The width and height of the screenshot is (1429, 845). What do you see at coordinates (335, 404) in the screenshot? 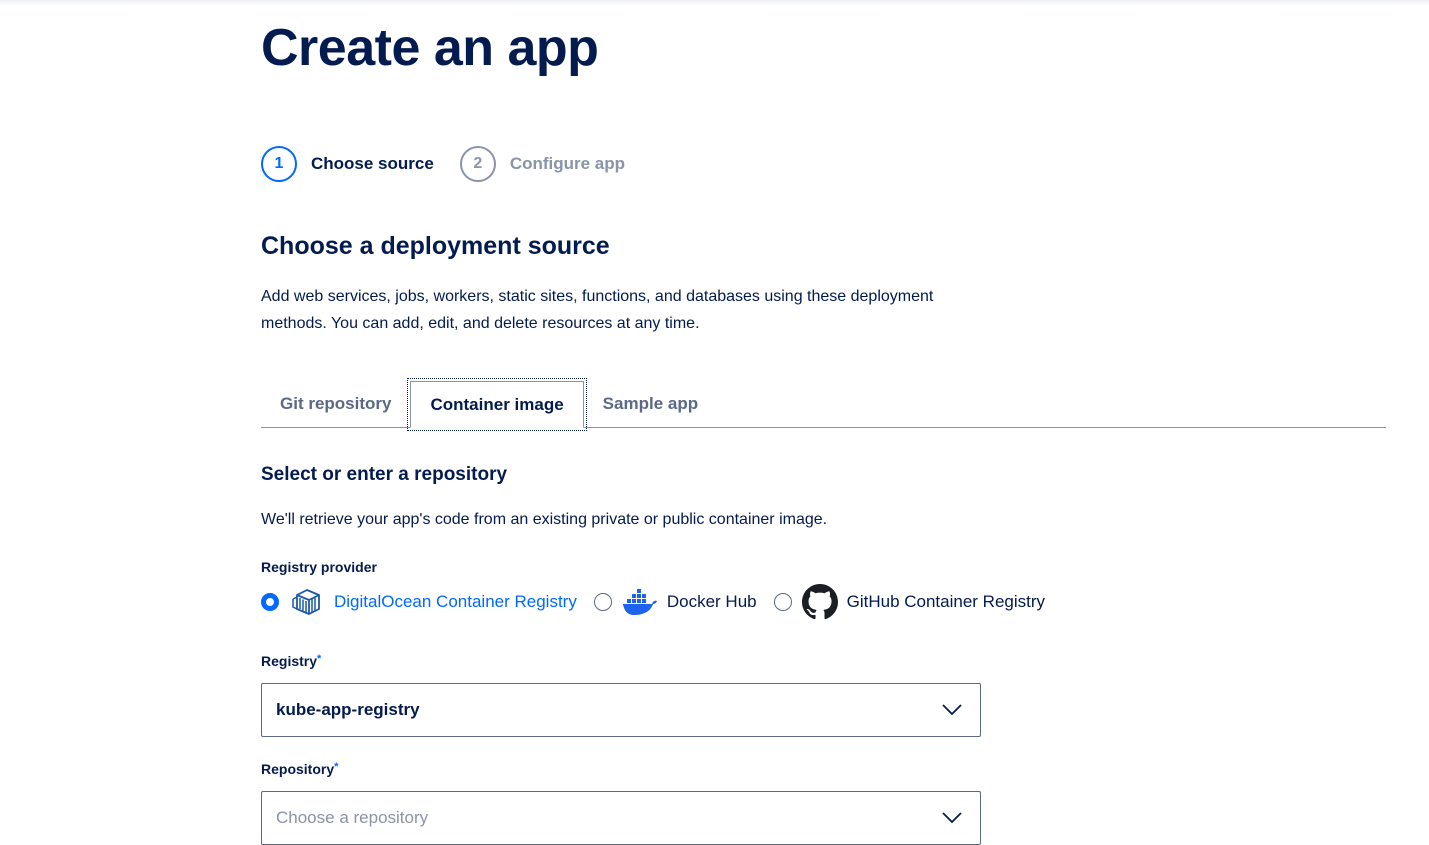
I see `tab-git-repository: Git repository` at bounding box center [335, 404].